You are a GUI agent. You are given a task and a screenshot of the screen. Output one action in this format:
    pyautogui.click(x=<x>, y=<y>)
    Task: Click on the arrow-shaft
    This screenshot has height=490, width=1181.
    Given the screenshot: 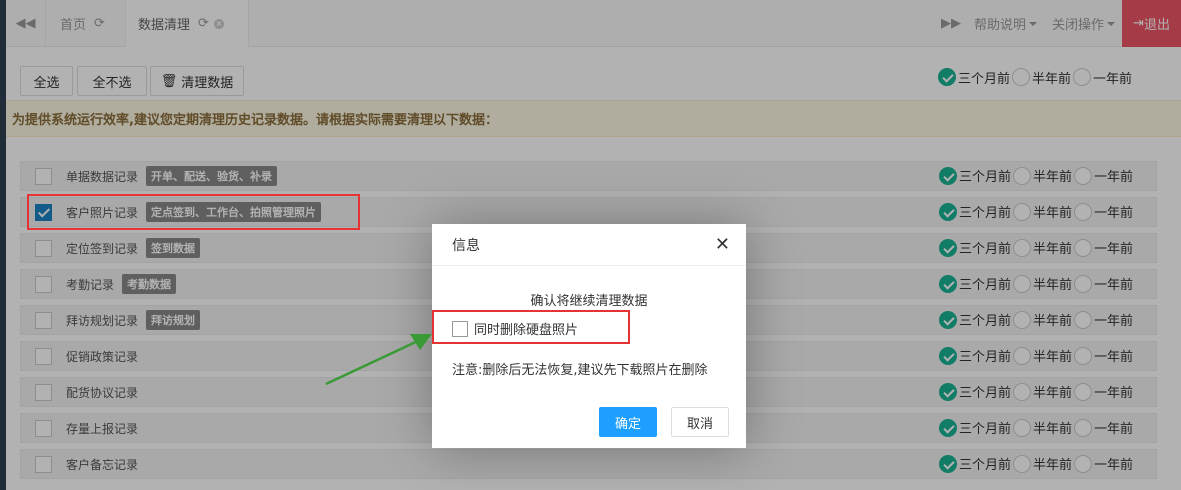 What is the action you would take?
    pyautogui.click(x=373, y=362)
    